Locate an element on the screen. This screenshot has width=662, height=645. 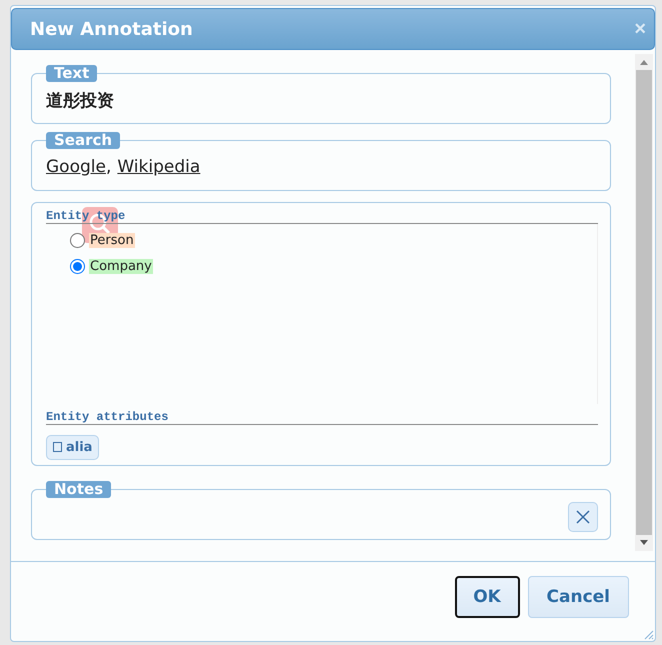
search-link: Google is located at coordinates (76, 167).